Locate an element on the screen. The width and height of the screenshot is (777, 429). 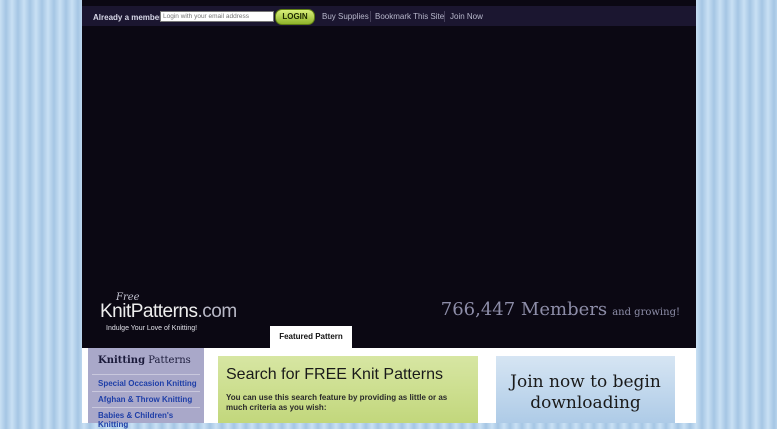
login-button: LOGIN is located at coordinates (295, 17).